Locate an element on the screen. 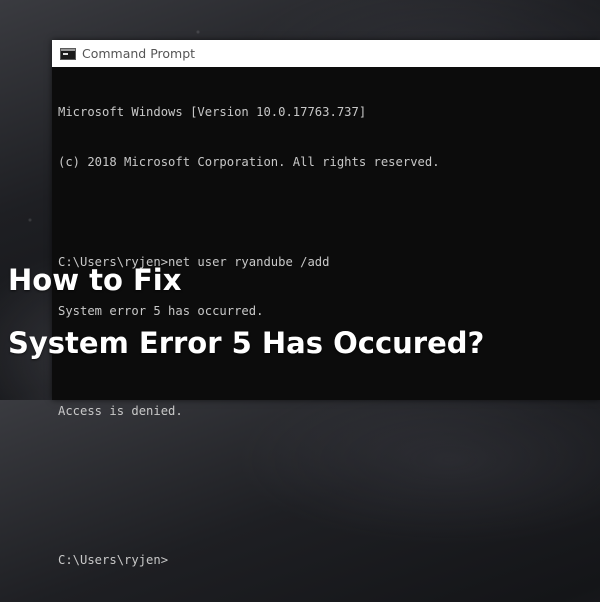 The height and width of the screenshot is (602, 600). window-title: Command Prompt is located at coordinates (139, 53).